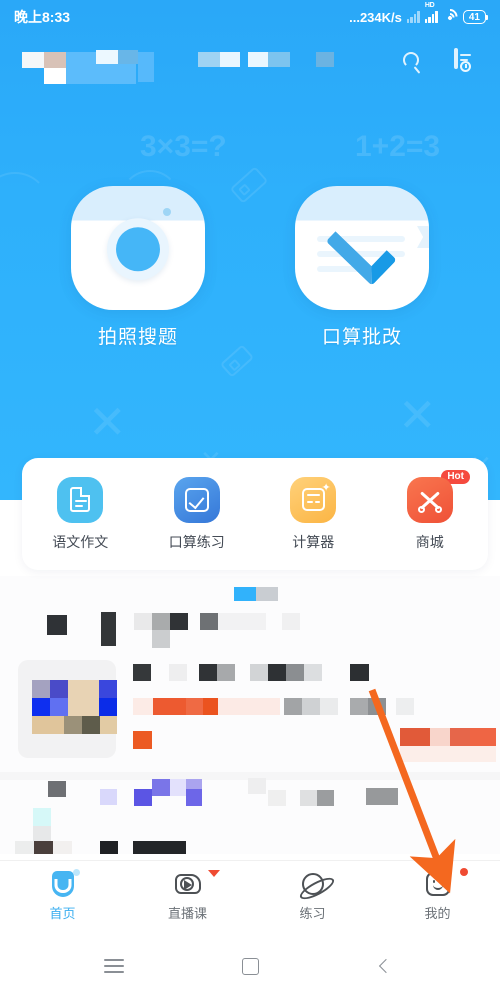 The height and width of the screenshot is (1000, 500). Describe the element at coordinates (80, 499) in the screenshot. I see `document-icon` at that location.